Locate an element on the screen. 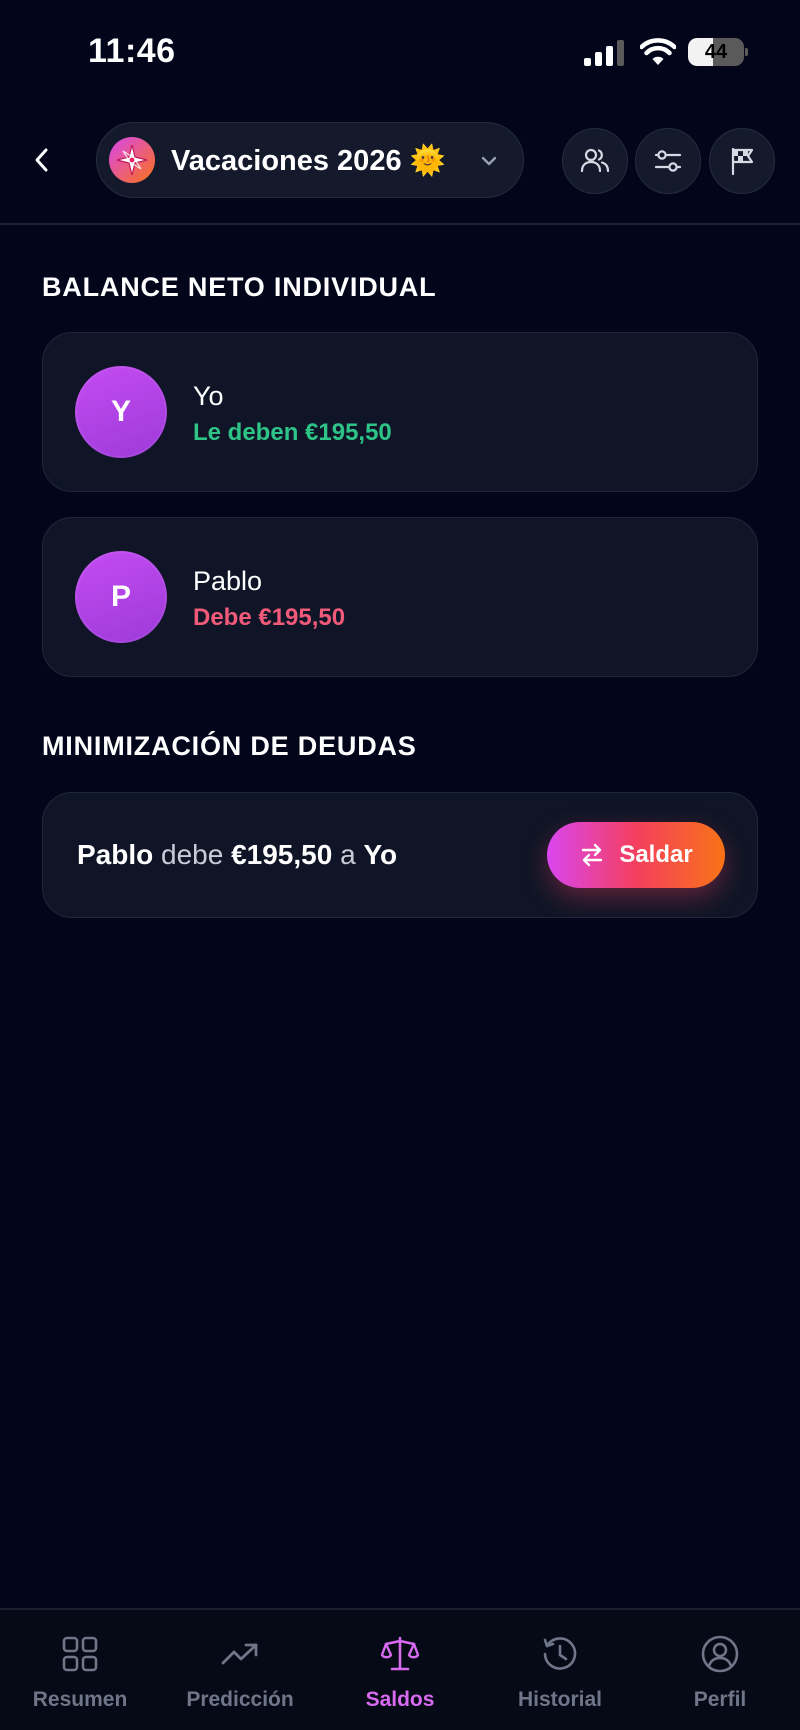 This screenshot has width=800, height=1730. finish-trip-button is located at coordinates (742, 161).